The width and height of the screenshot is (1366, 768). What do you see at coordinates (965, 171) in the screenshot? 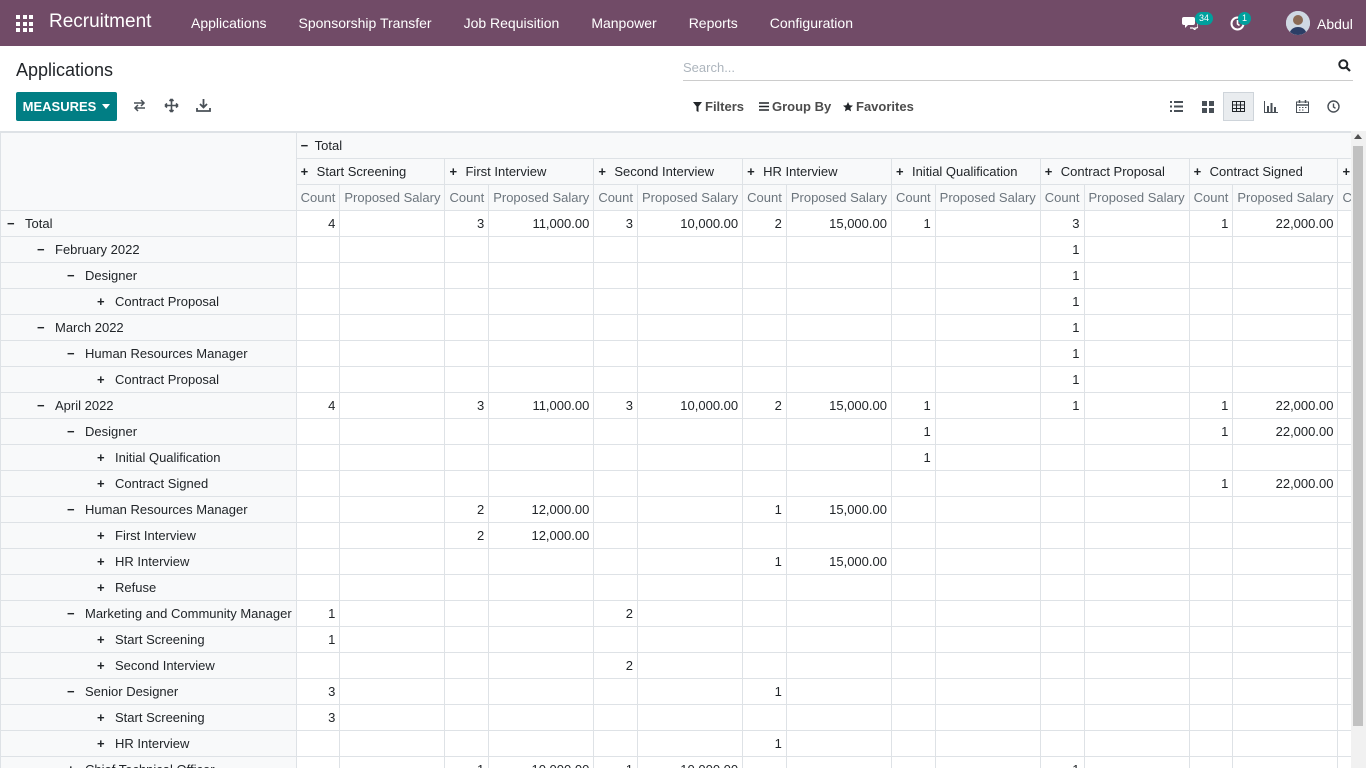
I see `pivot-col-header-stage: + Initial Qualification` at bounding box center [965, 171].